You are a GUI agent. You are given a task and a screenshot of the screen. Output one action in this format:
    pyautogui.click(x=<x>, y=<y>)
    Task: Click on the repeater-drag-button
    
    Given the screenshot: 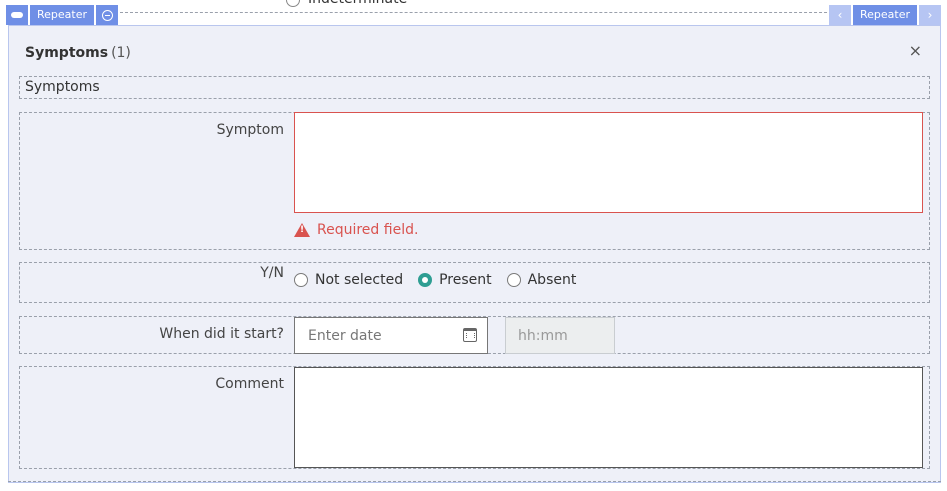 What is the action you would take?
    pyautogui.click(x=17, y=15)
    